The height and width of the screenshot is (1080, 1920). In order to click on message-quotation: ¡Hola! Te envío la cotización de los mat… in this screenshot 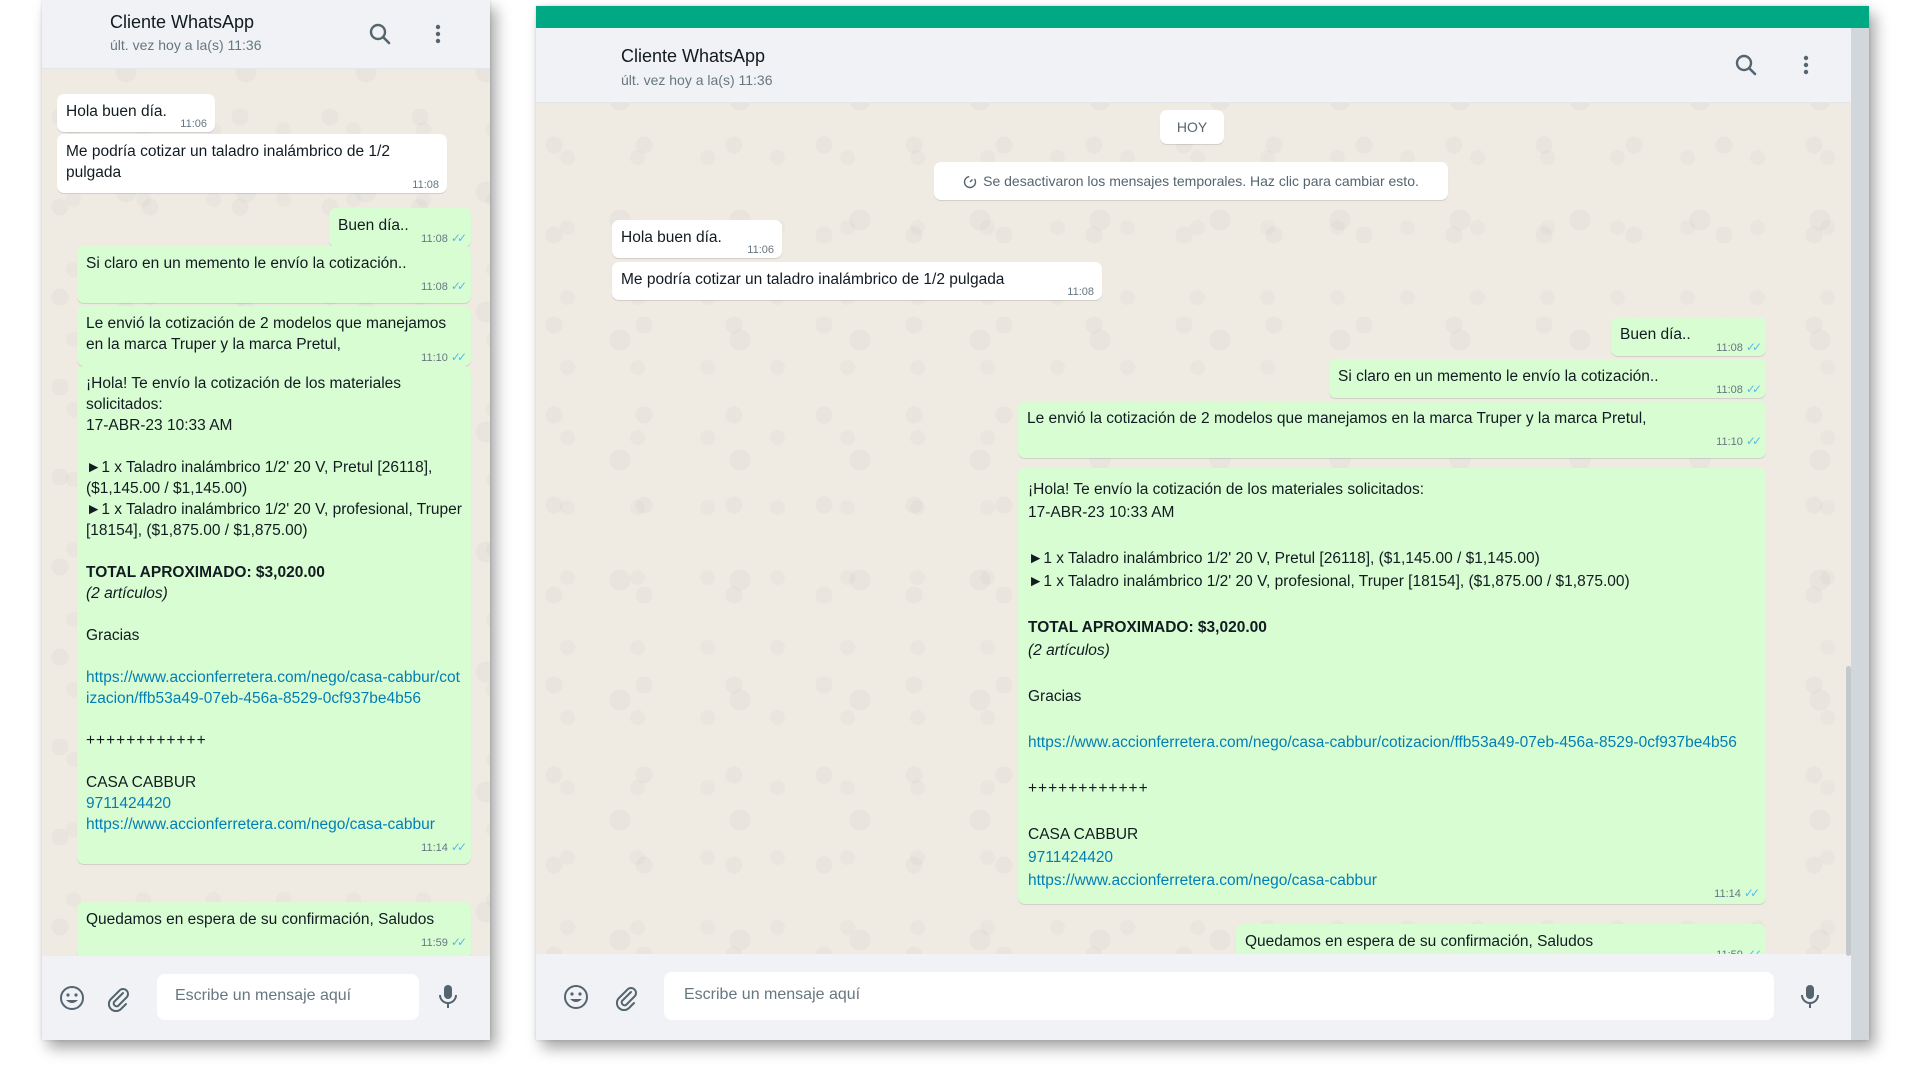, I will do `click(274, 615)`.